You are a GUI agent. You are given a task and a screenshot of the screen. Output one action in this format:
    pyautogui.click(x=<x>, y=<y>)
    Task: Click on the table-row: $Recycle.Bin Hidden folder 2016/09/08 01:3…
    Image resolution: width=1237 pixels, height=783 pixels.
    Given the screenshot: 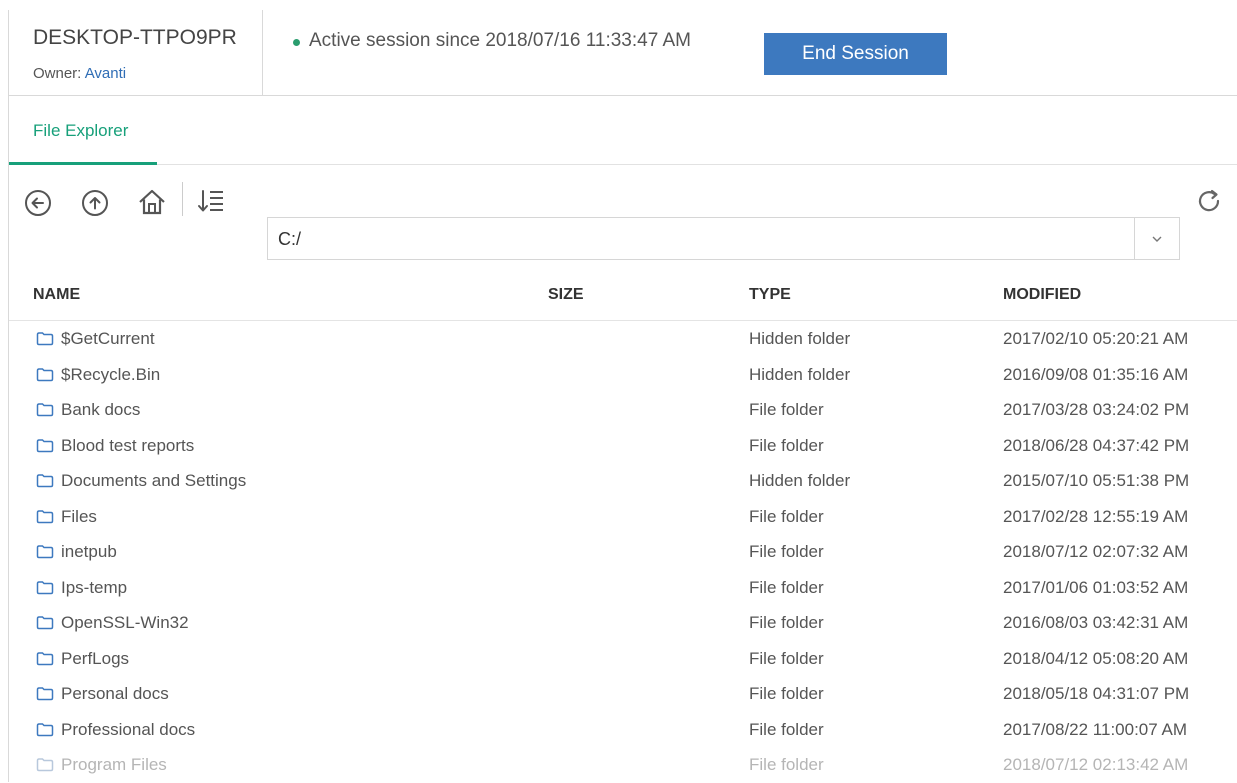 What is the action you would take?
    pyautogui.click(x=623, y=375)
    